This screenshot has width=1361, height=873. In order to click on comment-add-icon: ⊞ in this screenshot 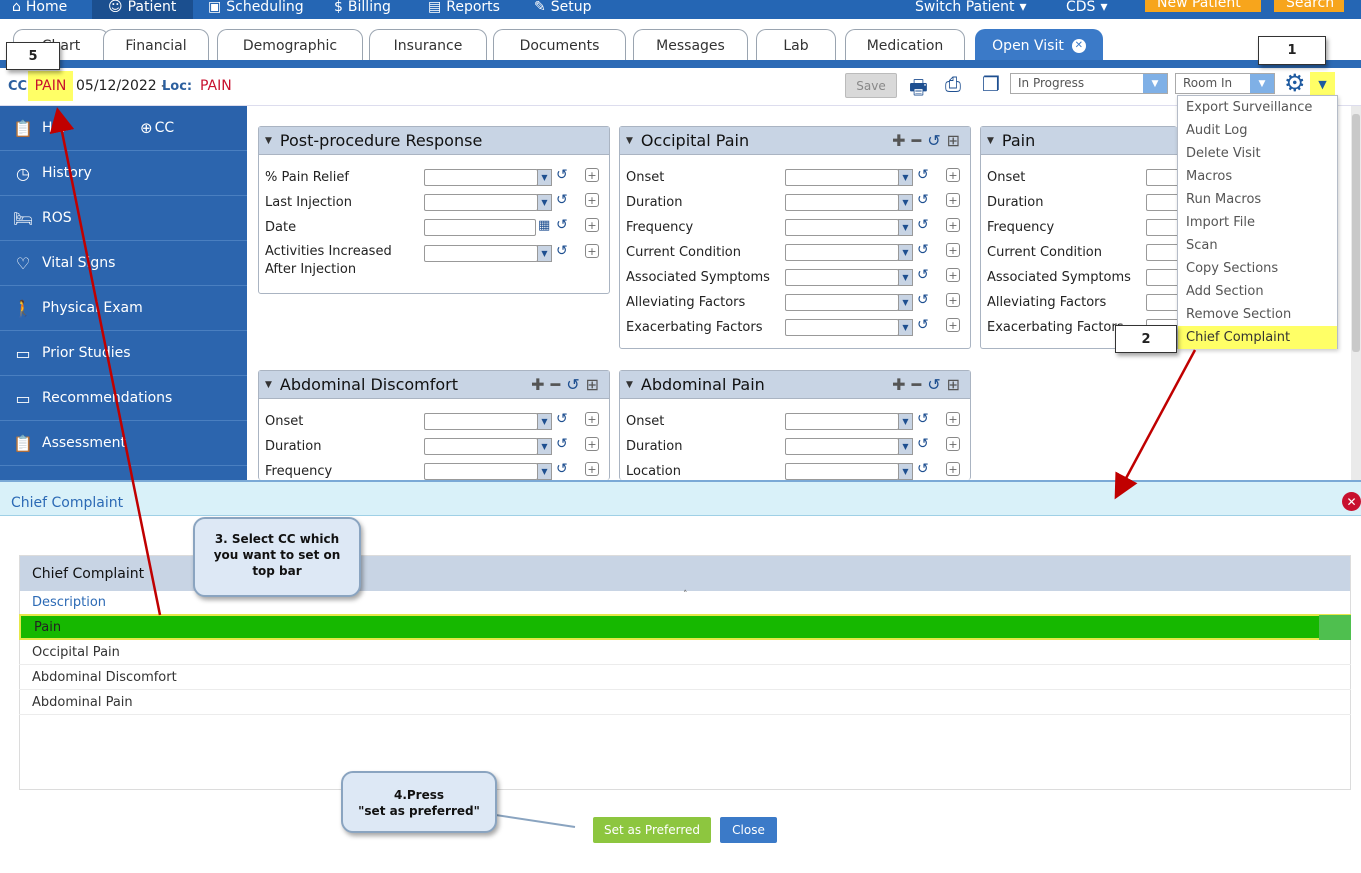, I will do `click(592, 384)`.